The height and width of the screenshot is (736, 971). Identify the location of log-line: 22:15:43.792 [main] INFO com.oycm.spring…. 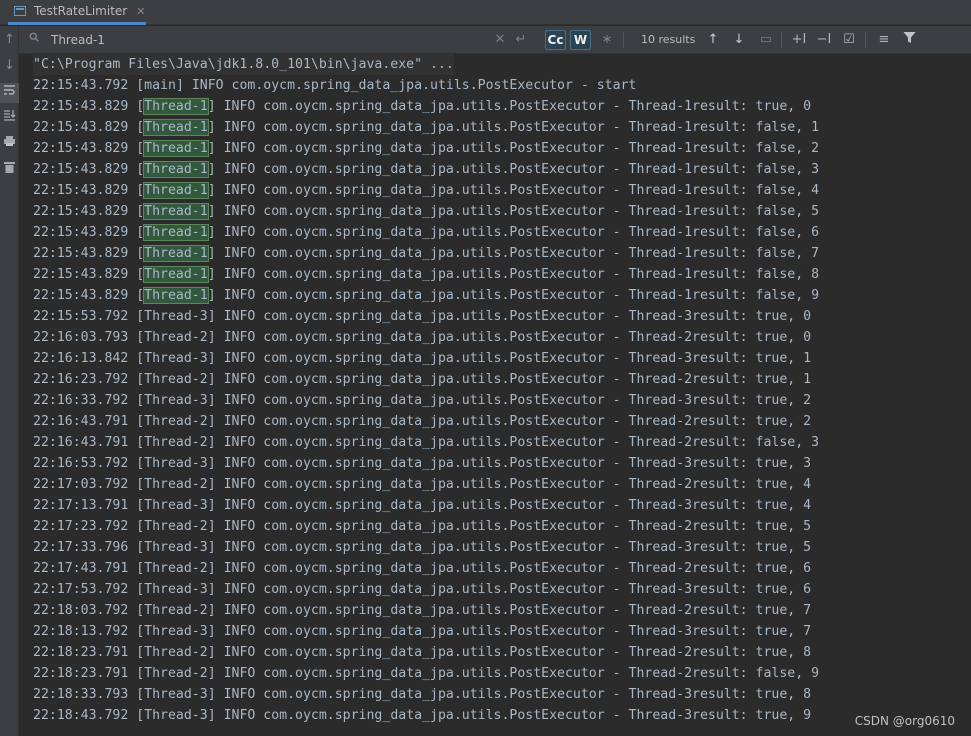
(335, 85).